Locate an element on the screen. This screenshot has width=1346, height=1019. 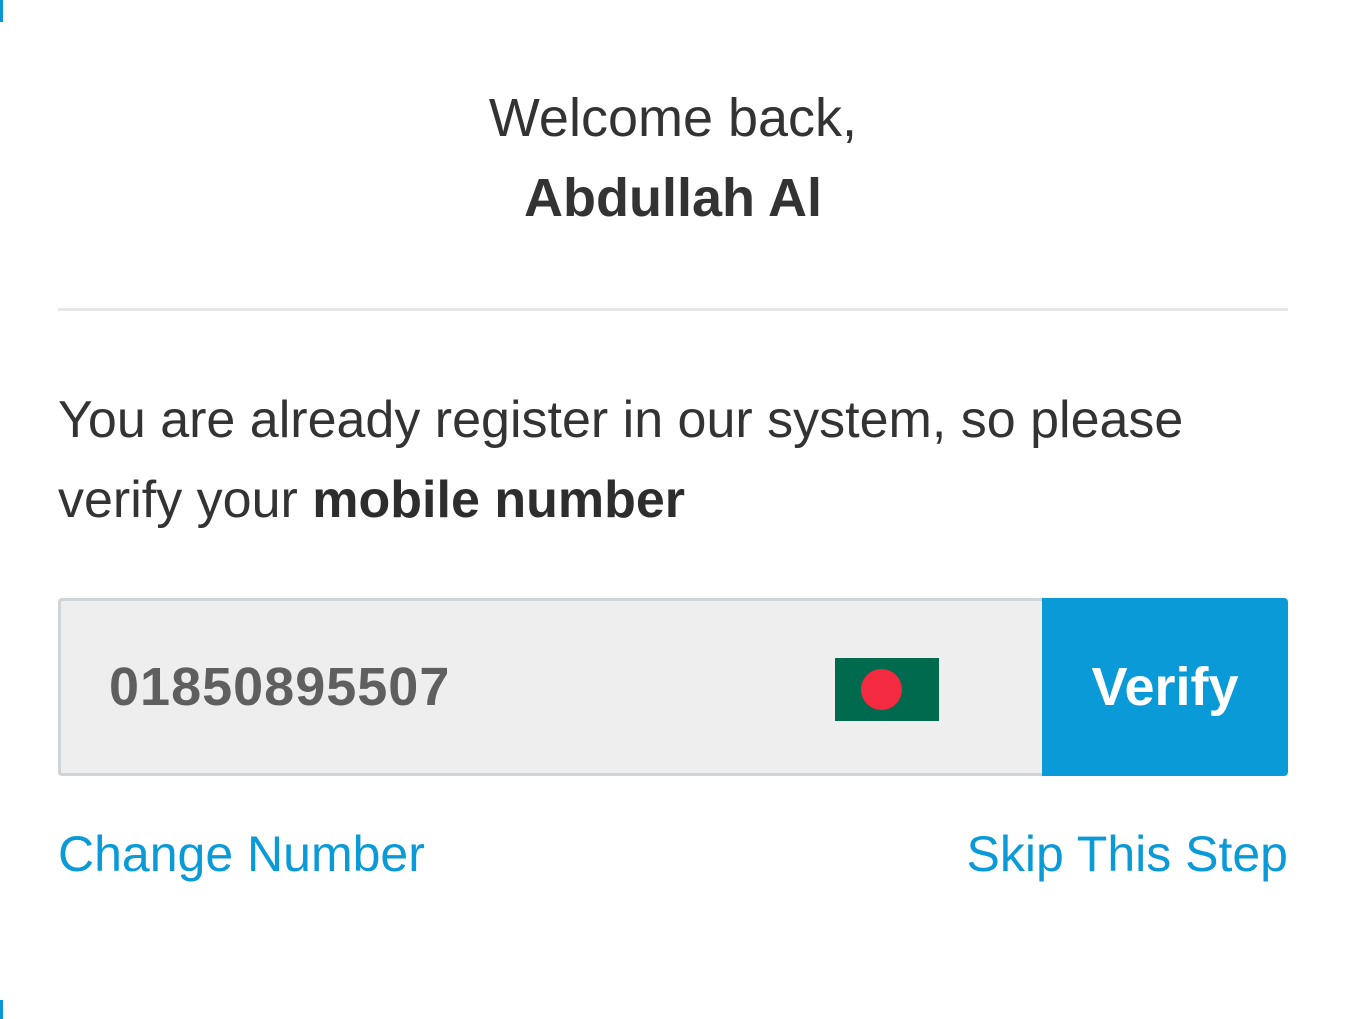
instruction-emphasis: mobile number is located at coordinates (499, 500).